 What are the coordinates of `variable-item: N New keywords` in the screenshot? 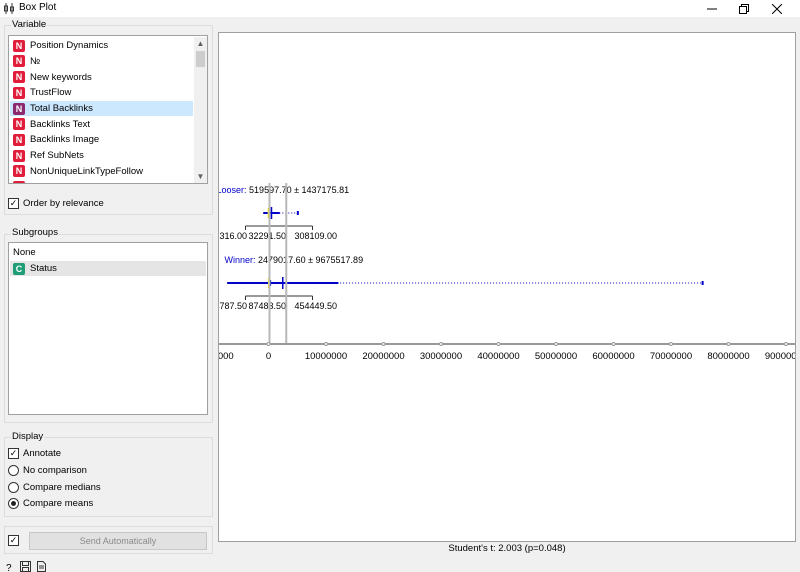 It's located at (101, 77).